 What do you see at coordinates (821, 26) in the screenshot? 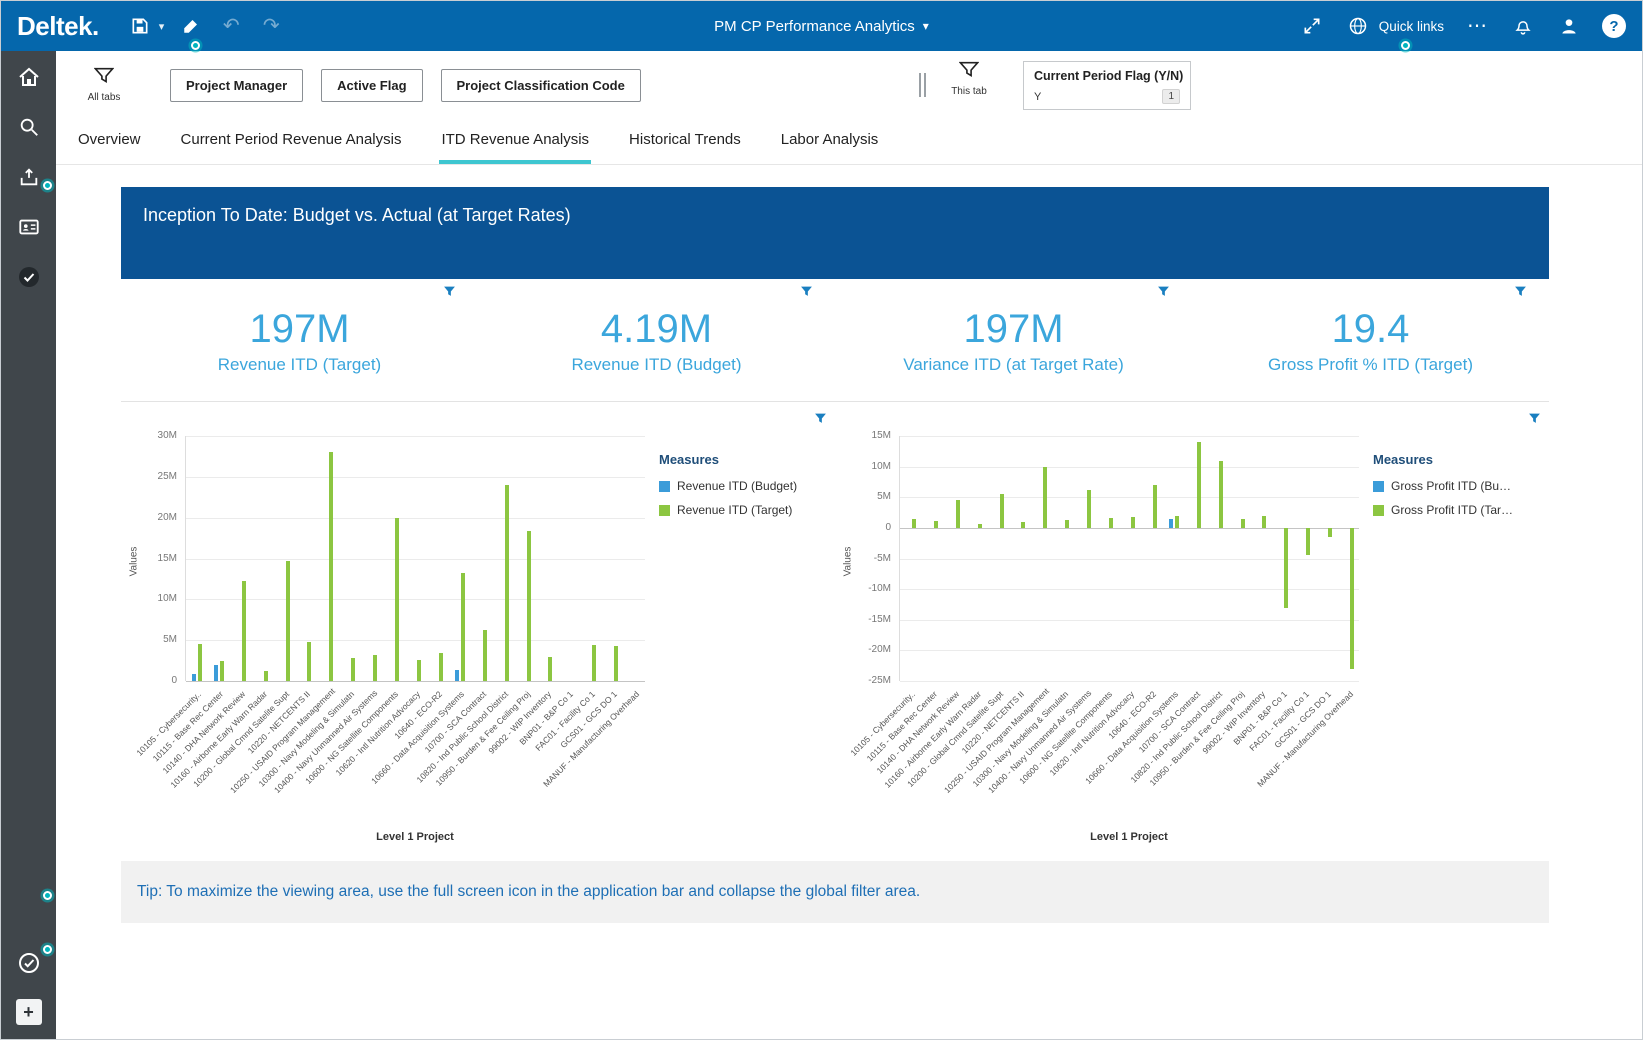
I see `report-title-selector: PM CP Performance Analytics ▾` at bounding box center [821, 26].